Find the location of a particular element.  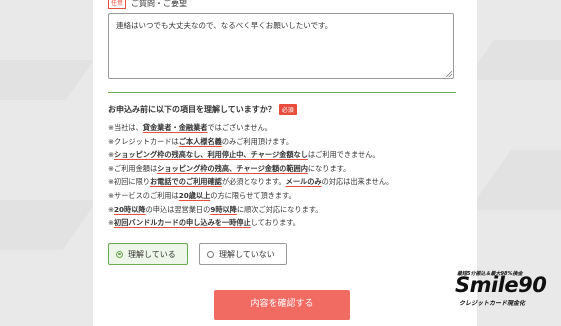

notice-title: お申込み前に以下の項目を理解していますか？ 必須 is located at coordinates (202, 109).